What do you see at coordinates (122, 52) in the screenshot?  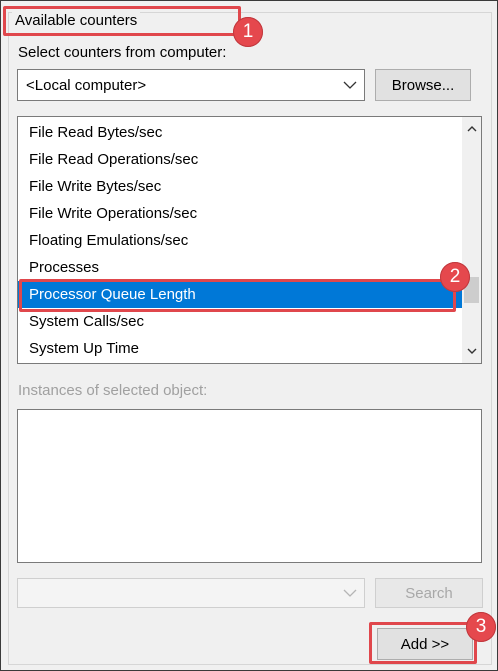 I see `computer-label: Select counters from computer:` at bounding box center [122, 52].